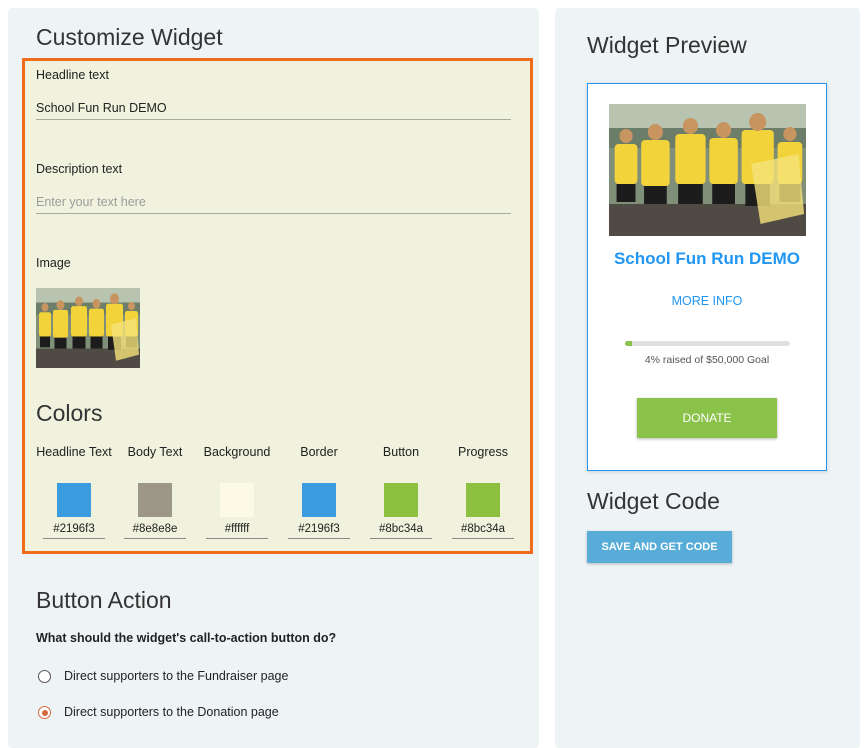 Image resolution: width=865 pixels, height=748 pixels. What do you see at coordinates (659, 547) in the screenshot?
I see `save-and-get-code-button: SAVE AND GET CODE` at bounding box center [659, 547].